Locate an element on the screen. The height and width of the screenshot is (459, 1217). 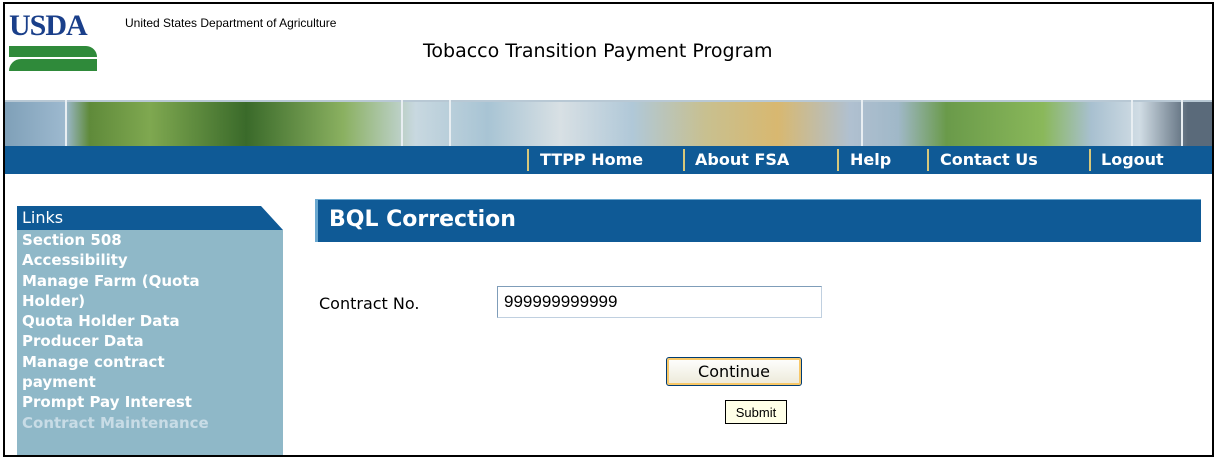
usda-logo: USDA is located at coordinates (55, 42).